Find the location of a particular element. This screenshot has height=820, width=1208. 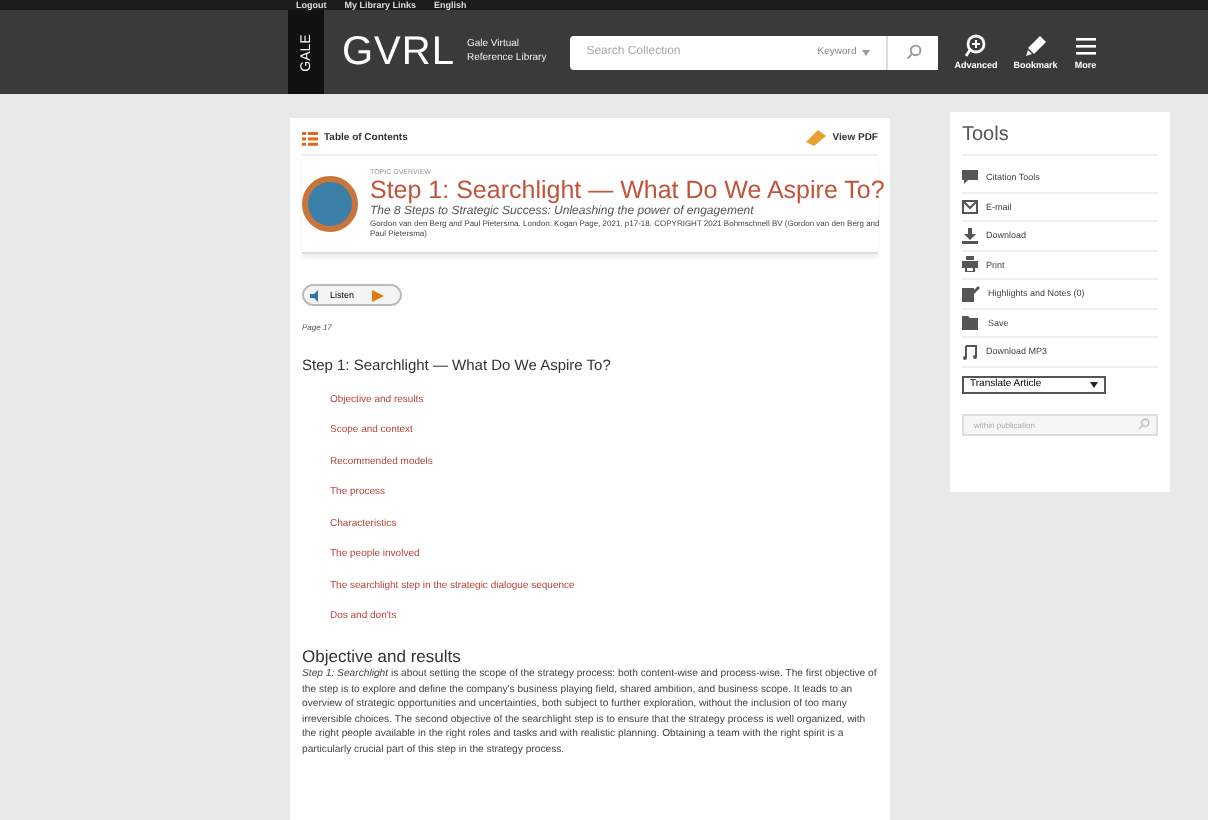

section-heading: Objective and results is located at coordinates (382, 656).